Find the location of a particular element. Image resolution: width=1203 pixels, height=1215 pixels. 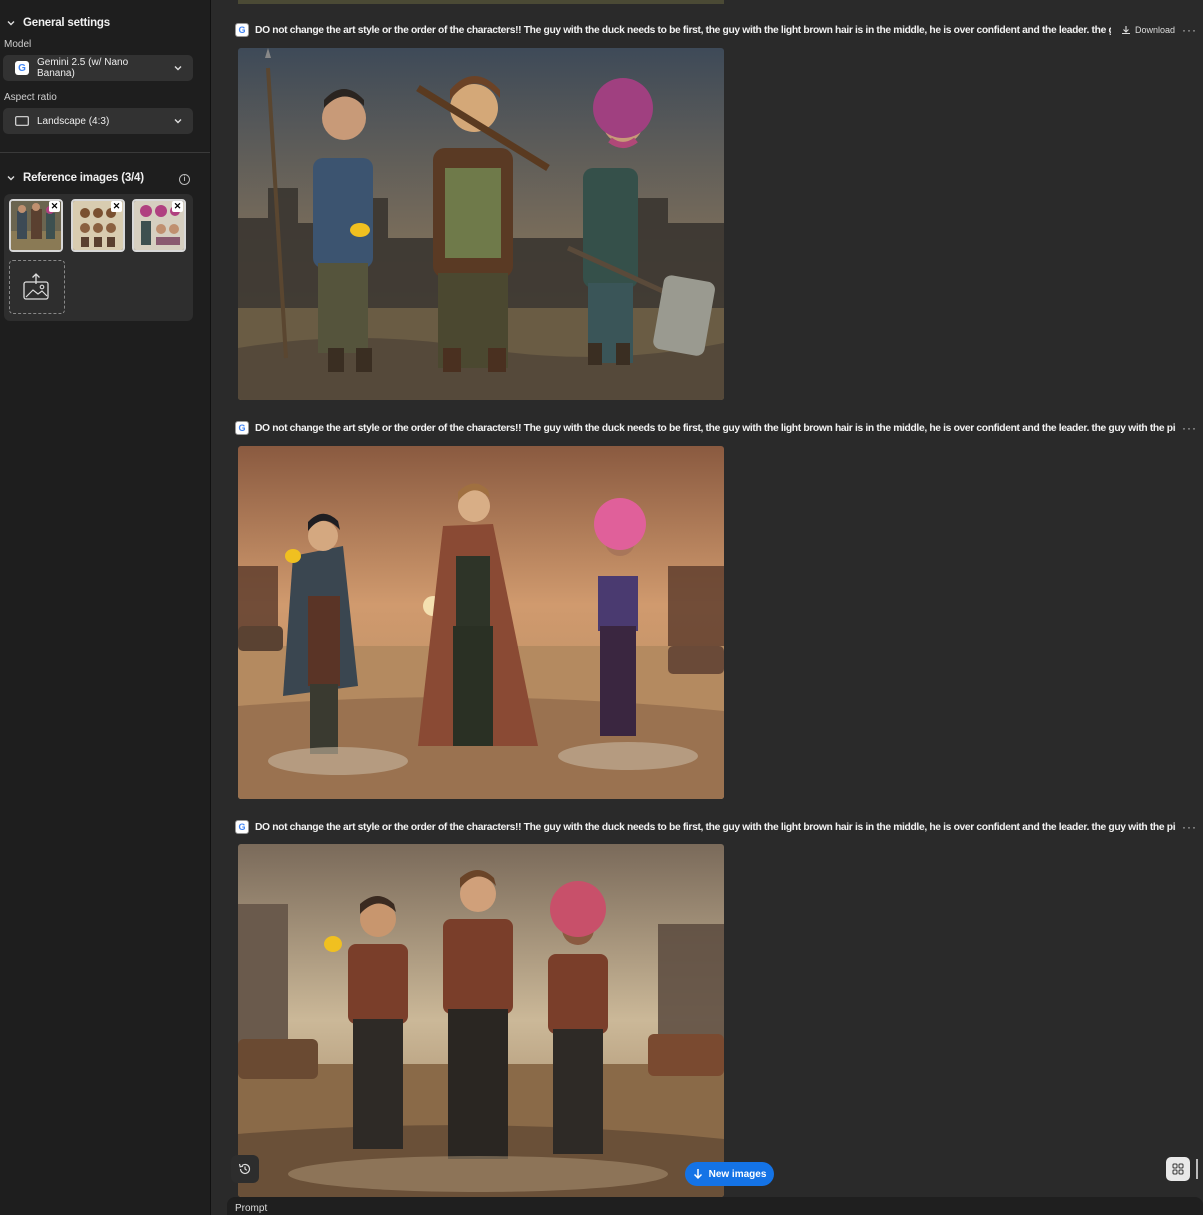

model-select: G Gemini 2.5 (w/ Nano Banana) is located at coordinates (98, 68).